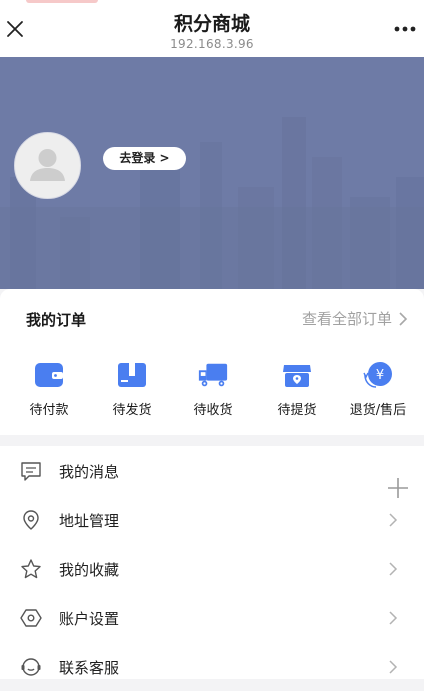  I want to click on store-icon, so click(297, 376).